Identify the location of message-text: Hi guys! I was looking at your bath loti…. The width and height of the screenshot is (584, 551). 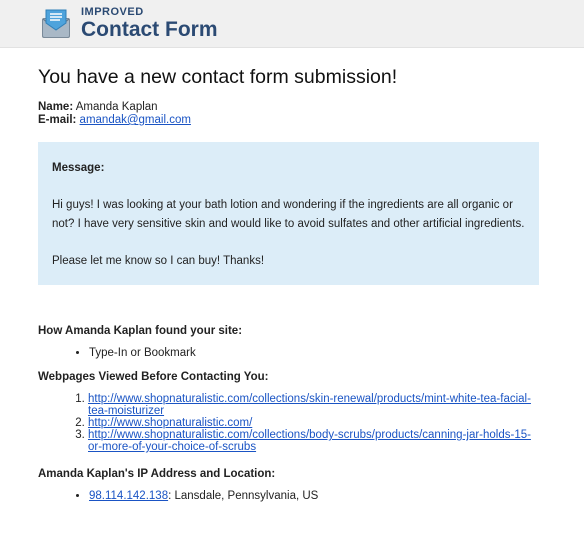
(288, 233).